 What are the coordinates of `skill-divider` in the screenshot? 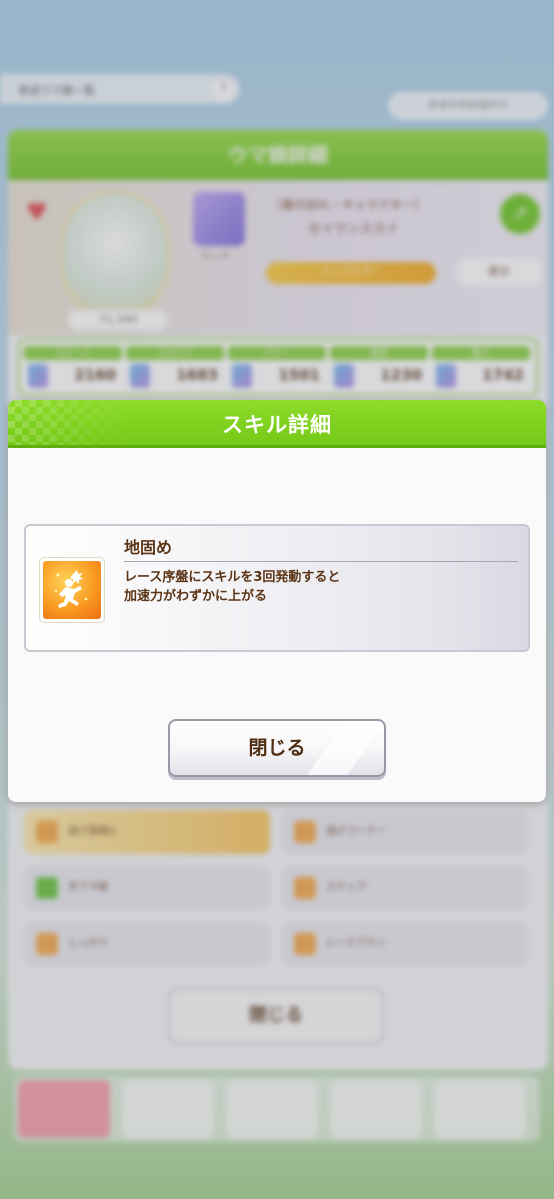 It's located at (321, 561).